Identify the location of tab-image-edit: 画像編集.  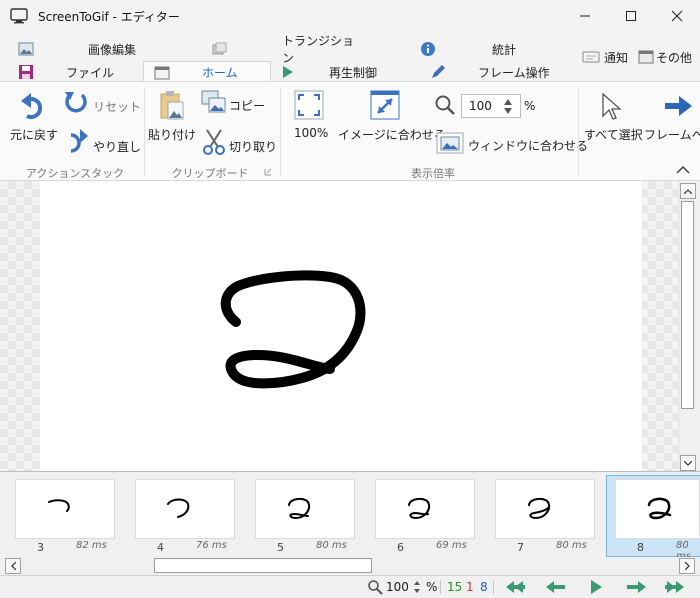
(83, 49).